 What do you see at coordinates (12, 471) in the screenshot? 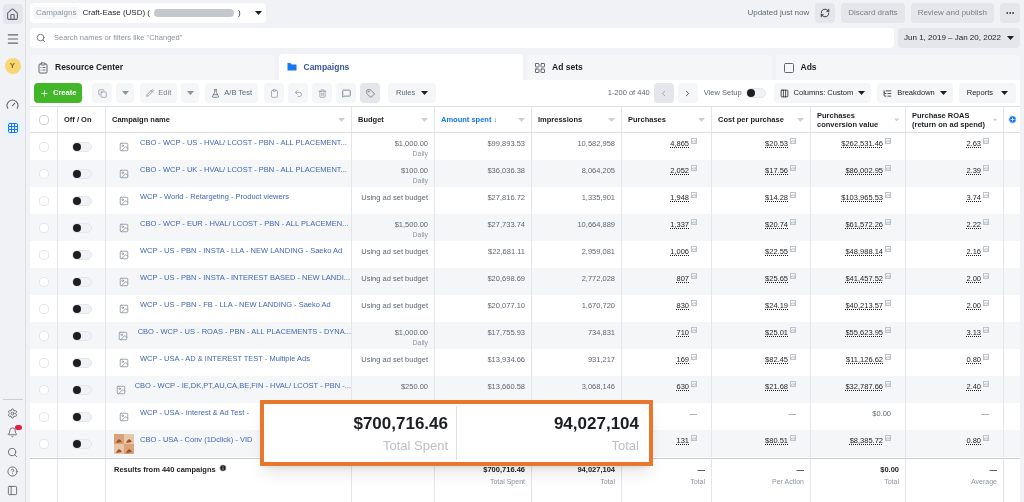
I see `help-icon` at bounding box center [12, 471].